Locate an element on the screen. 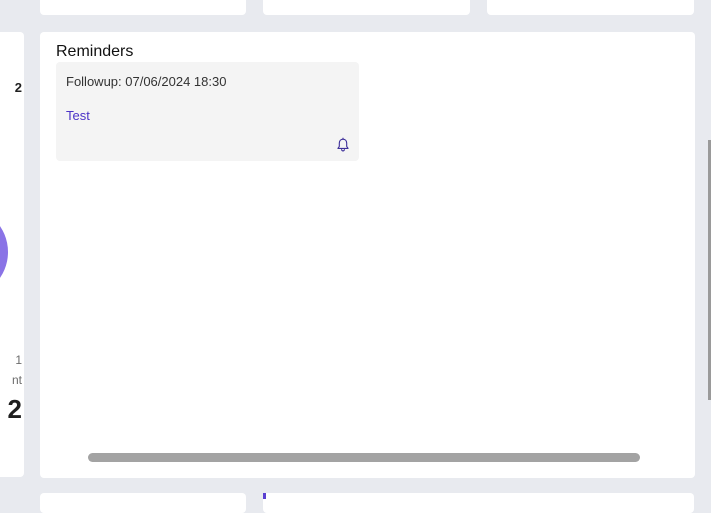  reminder-item: Followup: 07/06/2024 18:30 Test is located at coordinates (207, 111).